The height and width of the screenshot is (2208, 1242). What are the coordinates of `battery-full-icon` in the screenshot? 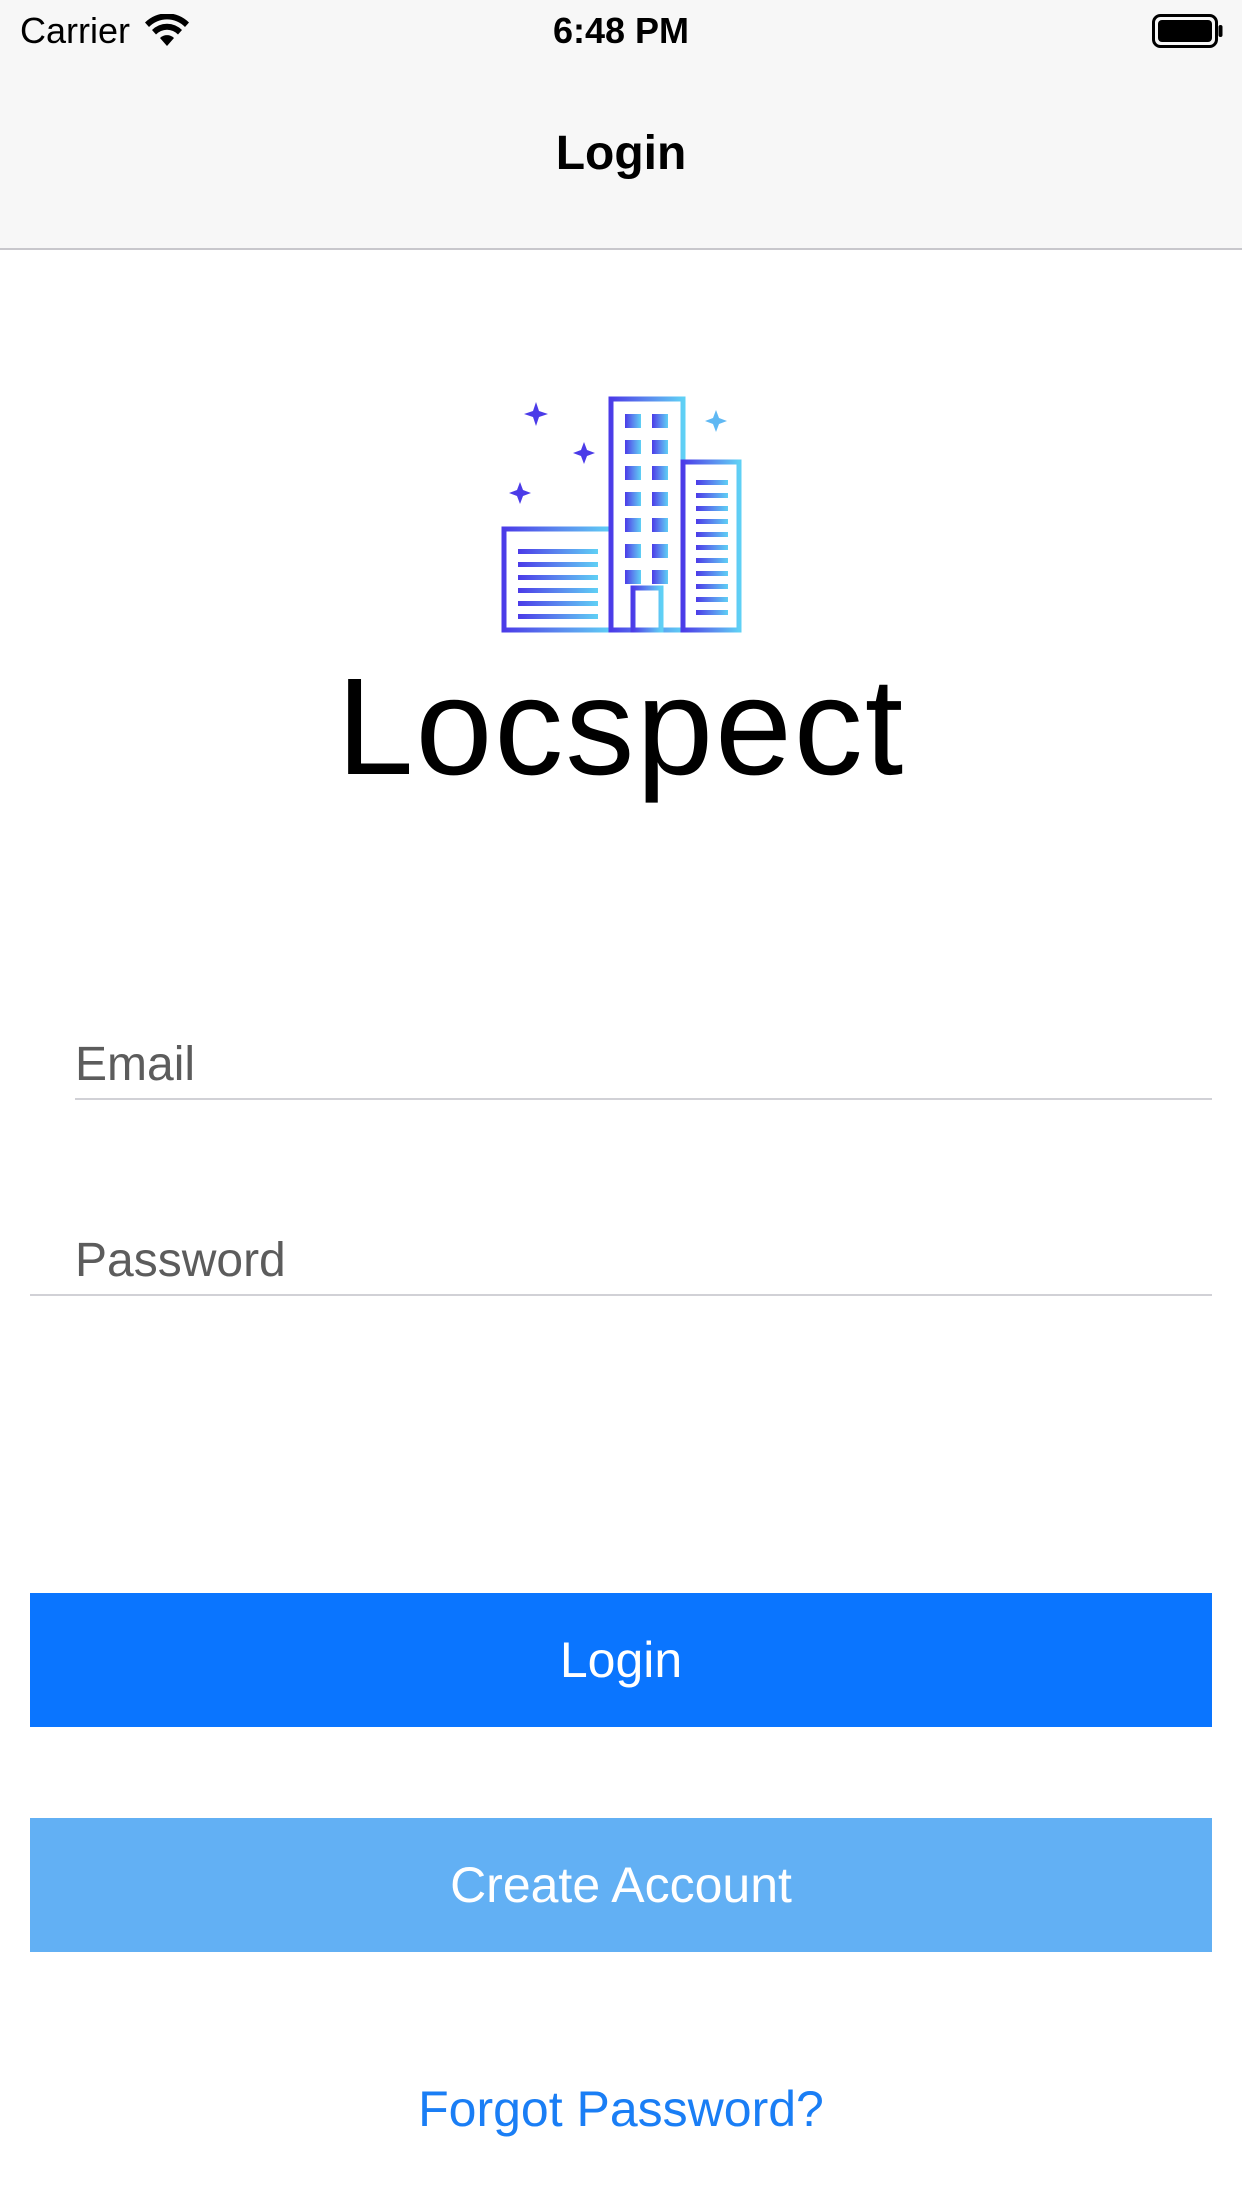 It's located at (1188, 33).